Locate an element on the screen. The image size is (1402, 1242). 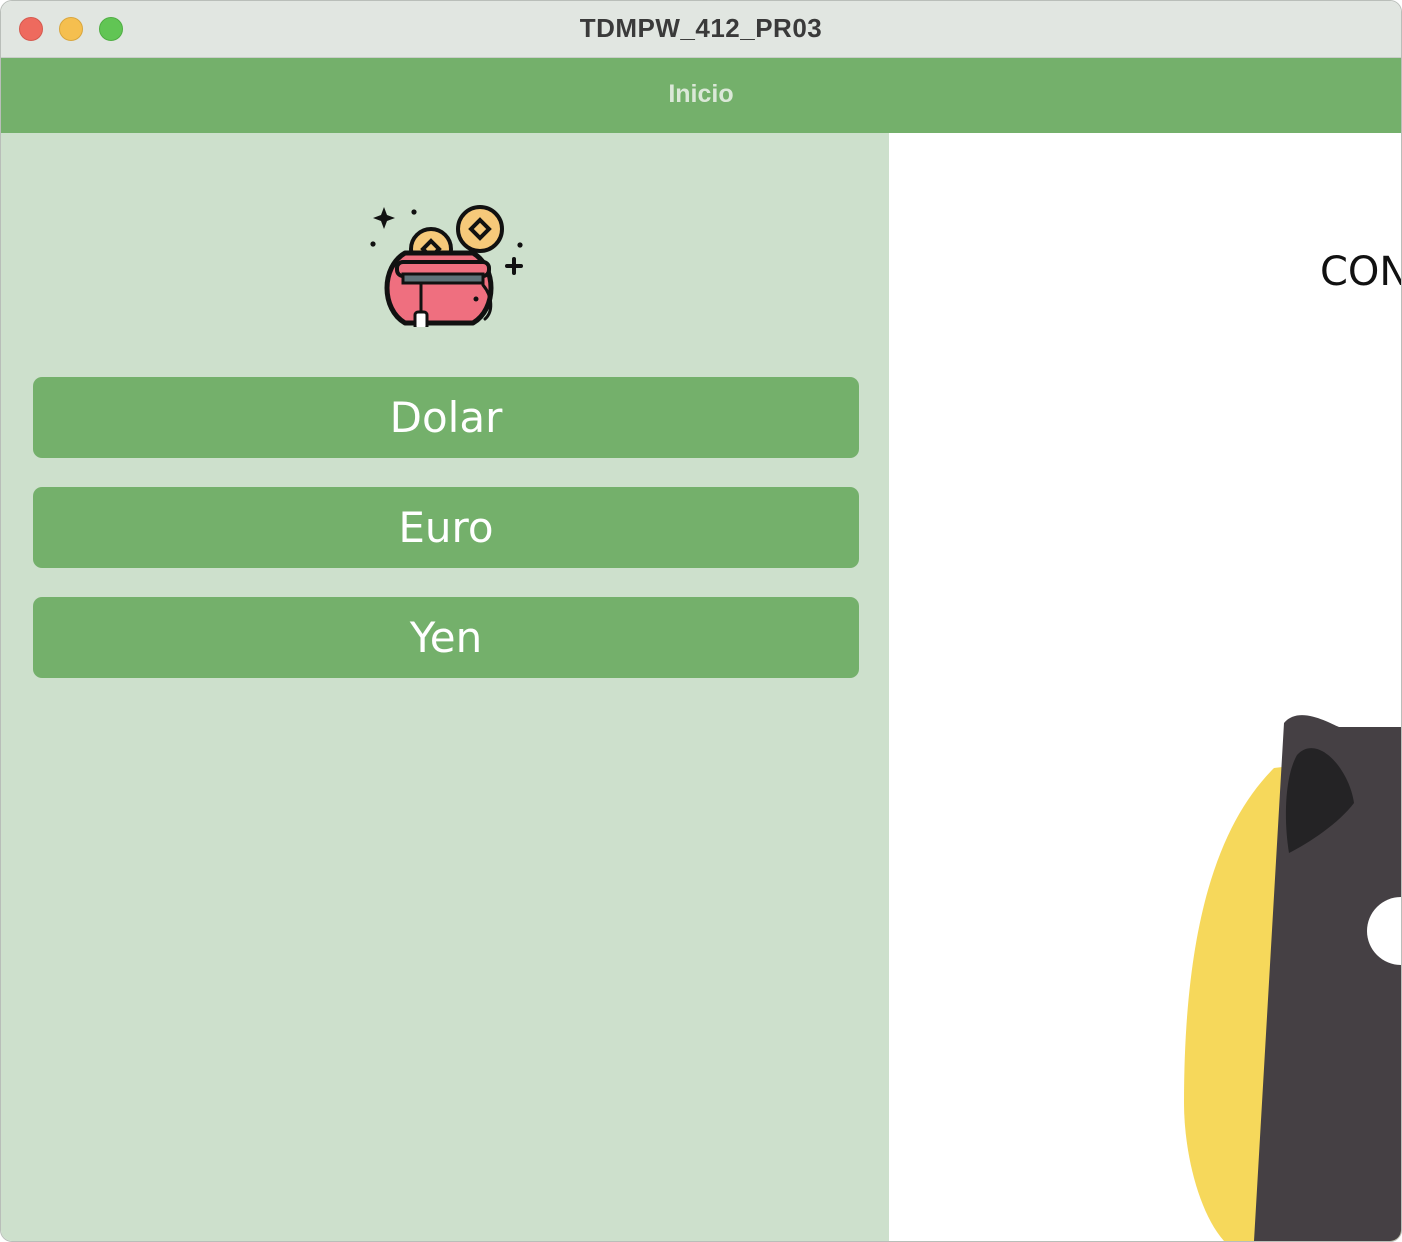
window-title: TDMPW_412_PR03 is located at coordinates (701, 28).